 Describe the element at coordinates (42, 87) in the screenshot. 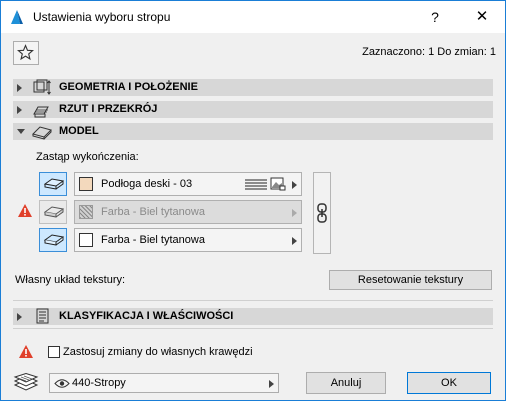

I see `geometry-icon` at that location.